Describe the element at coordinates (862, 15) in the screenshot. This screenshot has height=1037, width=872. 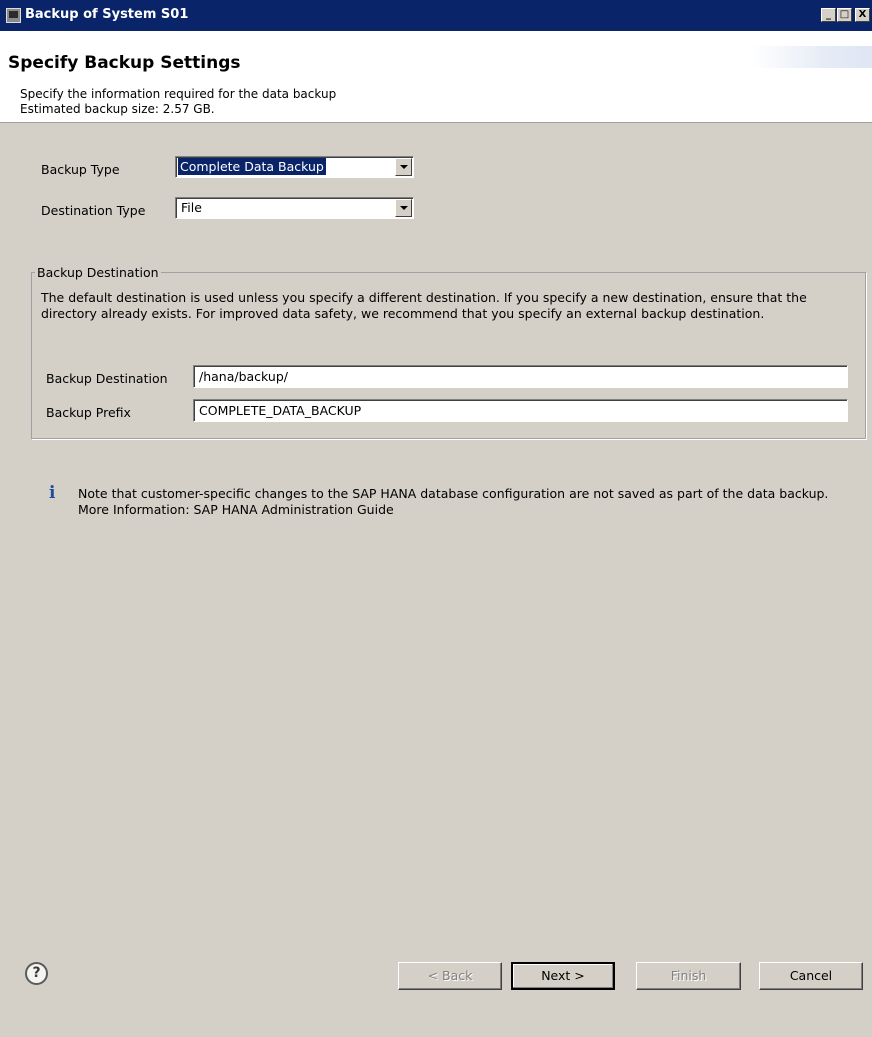
I see `close-button: X` at that location.